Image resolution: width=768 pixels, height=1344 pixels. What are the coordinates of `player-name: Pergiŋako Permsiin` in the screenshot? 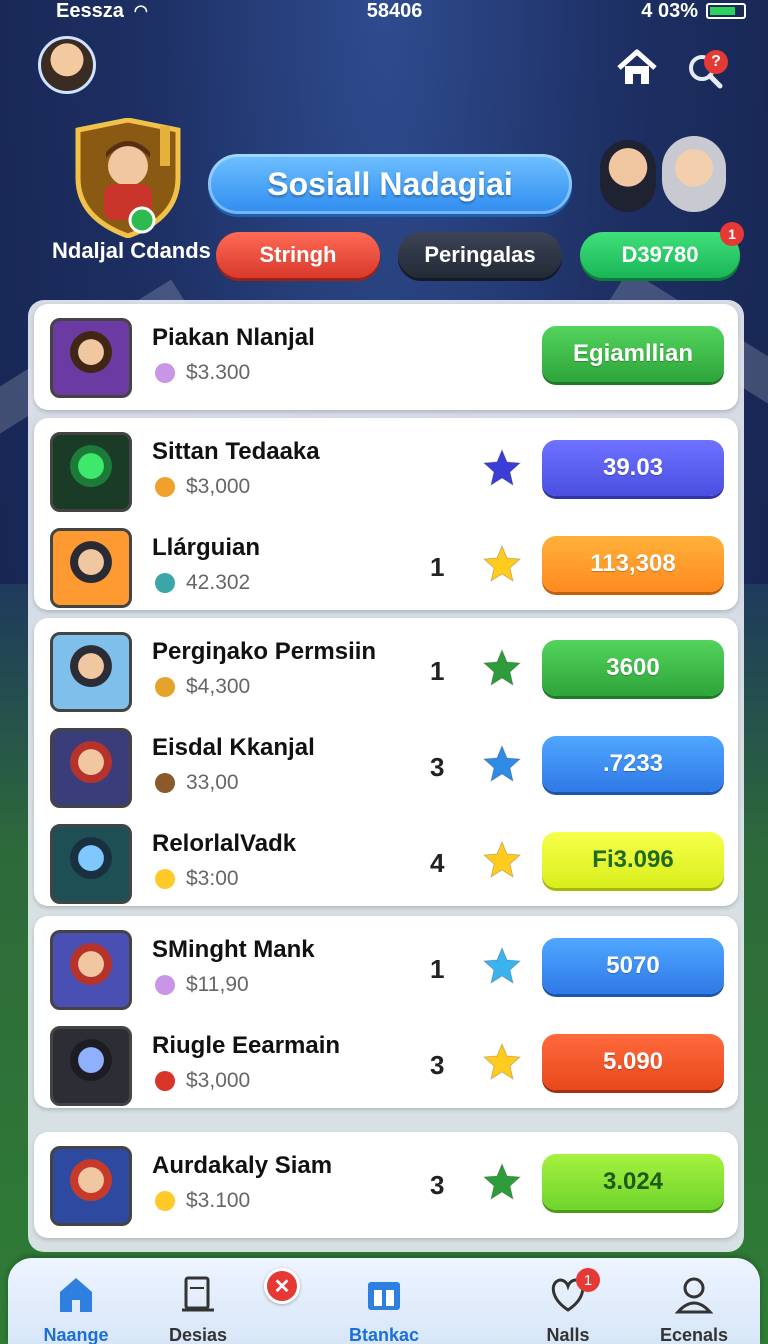 It's located at (264, 651).